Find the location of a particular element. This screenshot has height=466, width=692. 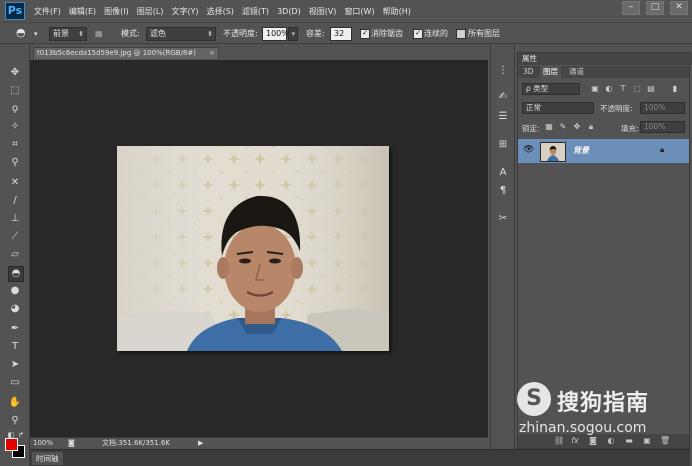

new-layer-icon: ▣ is located at coordinates (647, 441).